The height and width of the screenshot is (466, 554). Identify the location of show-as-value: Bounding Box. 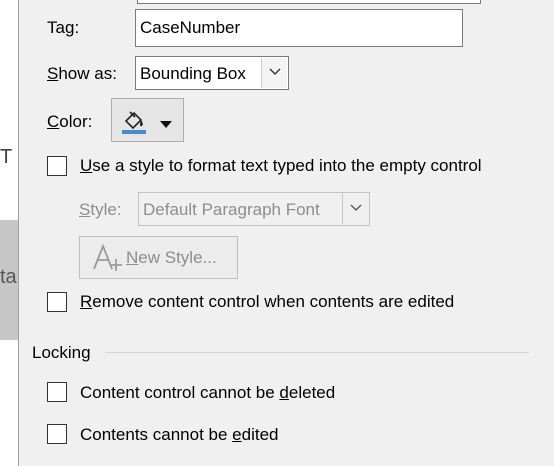
(193, 73).